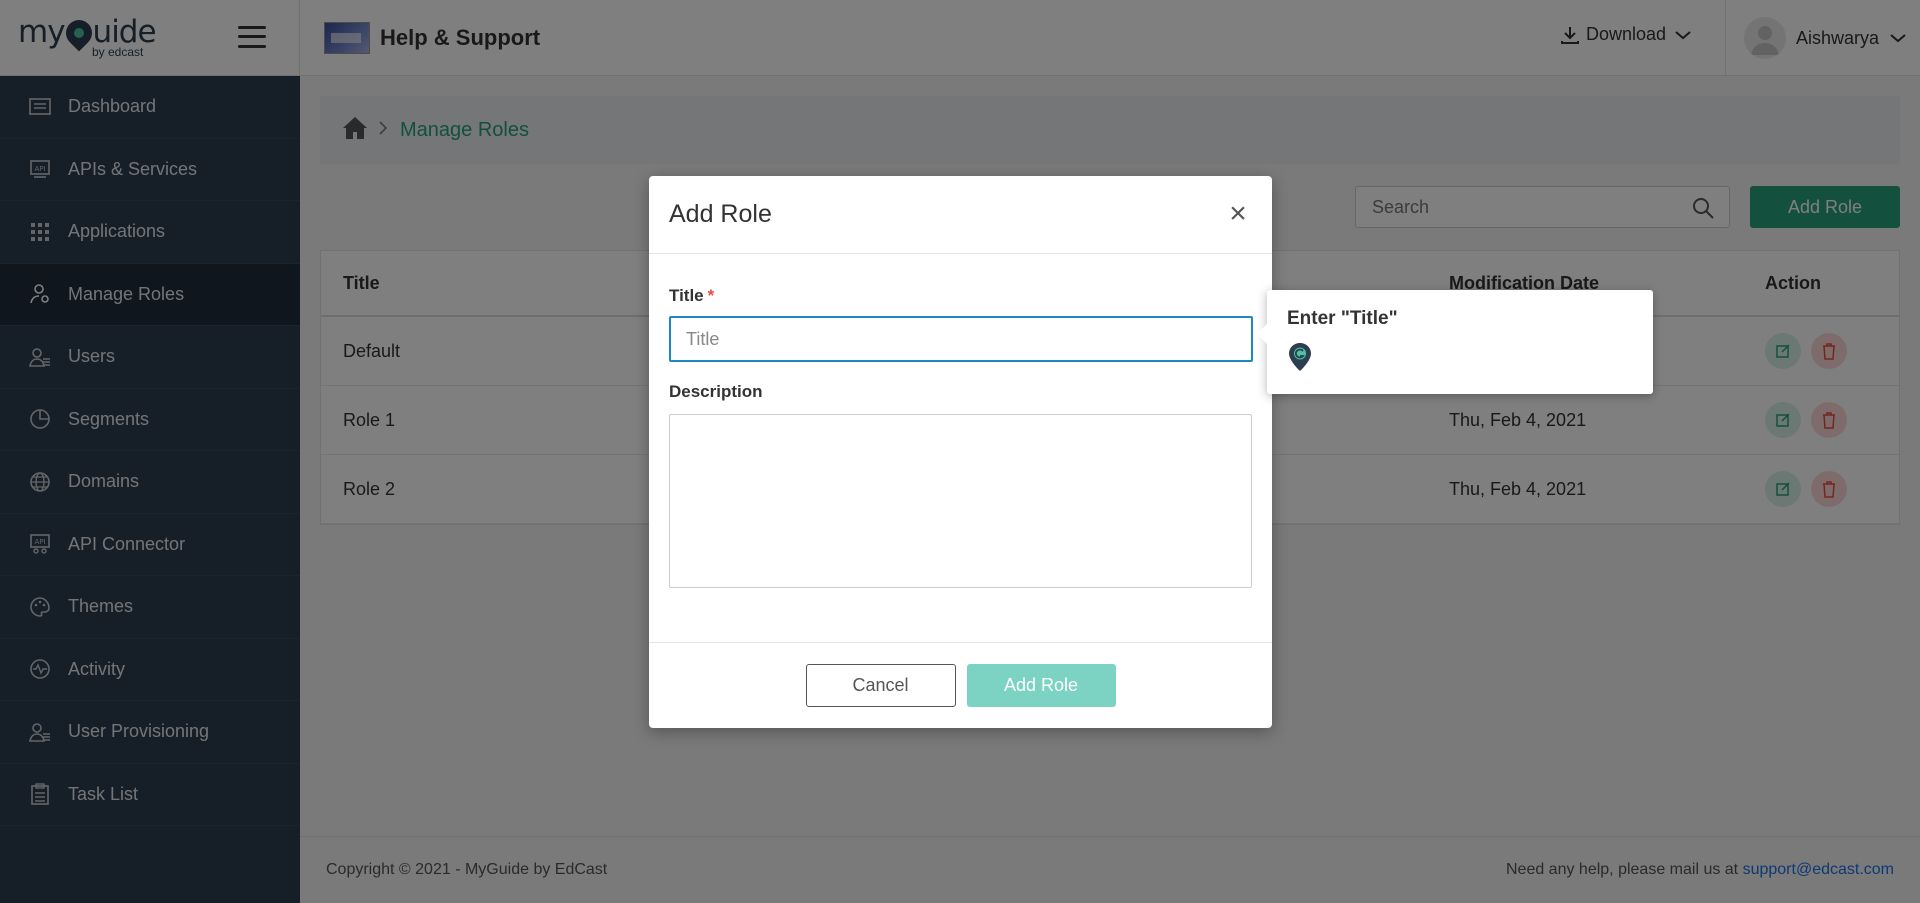 The width and height of the screenshot is (1920, 903). Describe the element at coordinates (716, 391) in the screenshot. I see `description-label: Description` at that location.